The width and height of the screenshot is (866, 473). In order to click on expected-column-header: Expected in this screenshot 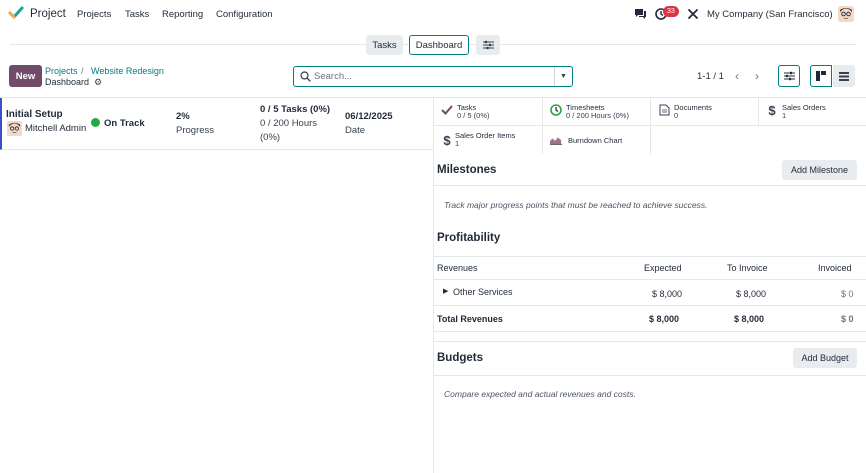, I will do `click(663, 268)`.